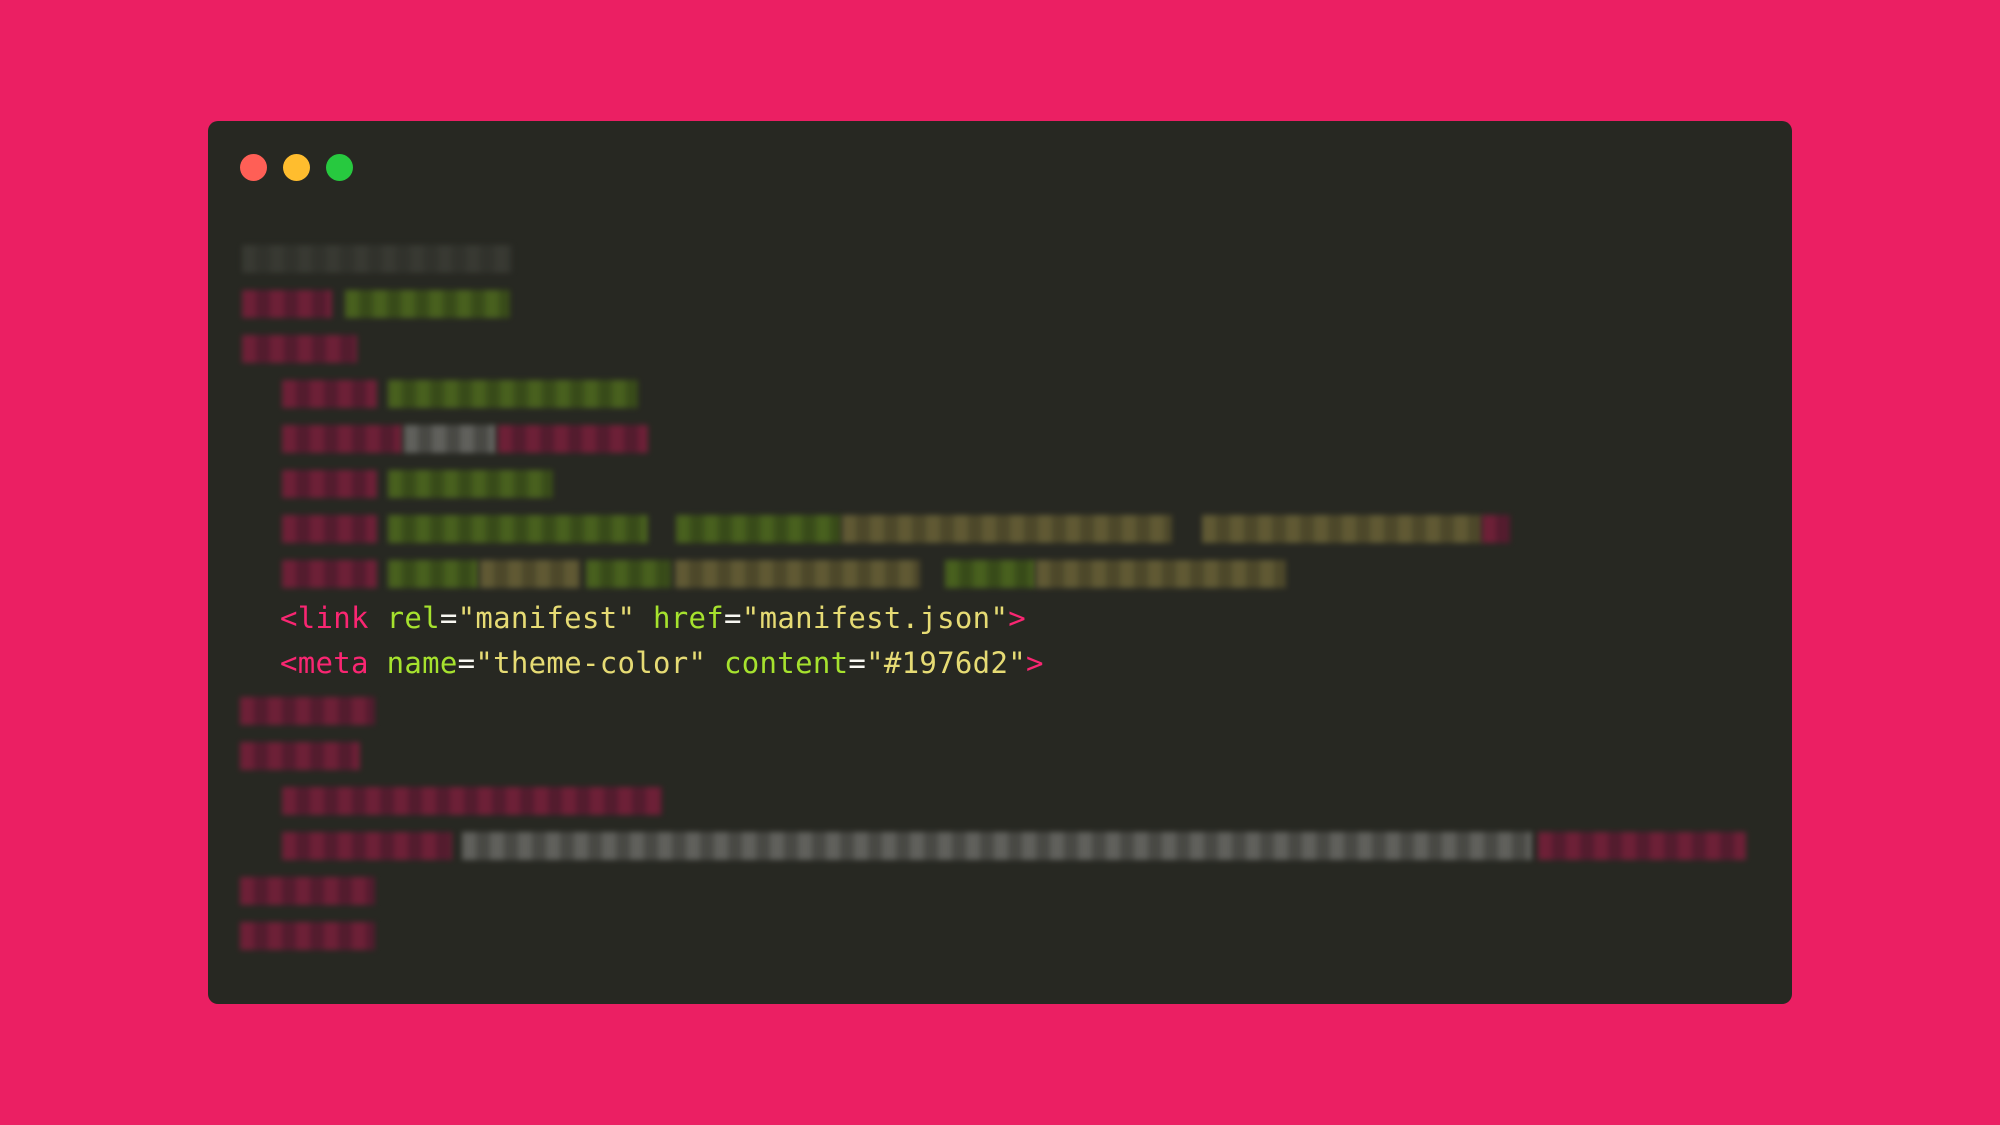 The image size is (2000, 1125). Describe the element at coordinates (591, 663) in the screenshot. I see `attribute-value: "theme-color"` at that location.